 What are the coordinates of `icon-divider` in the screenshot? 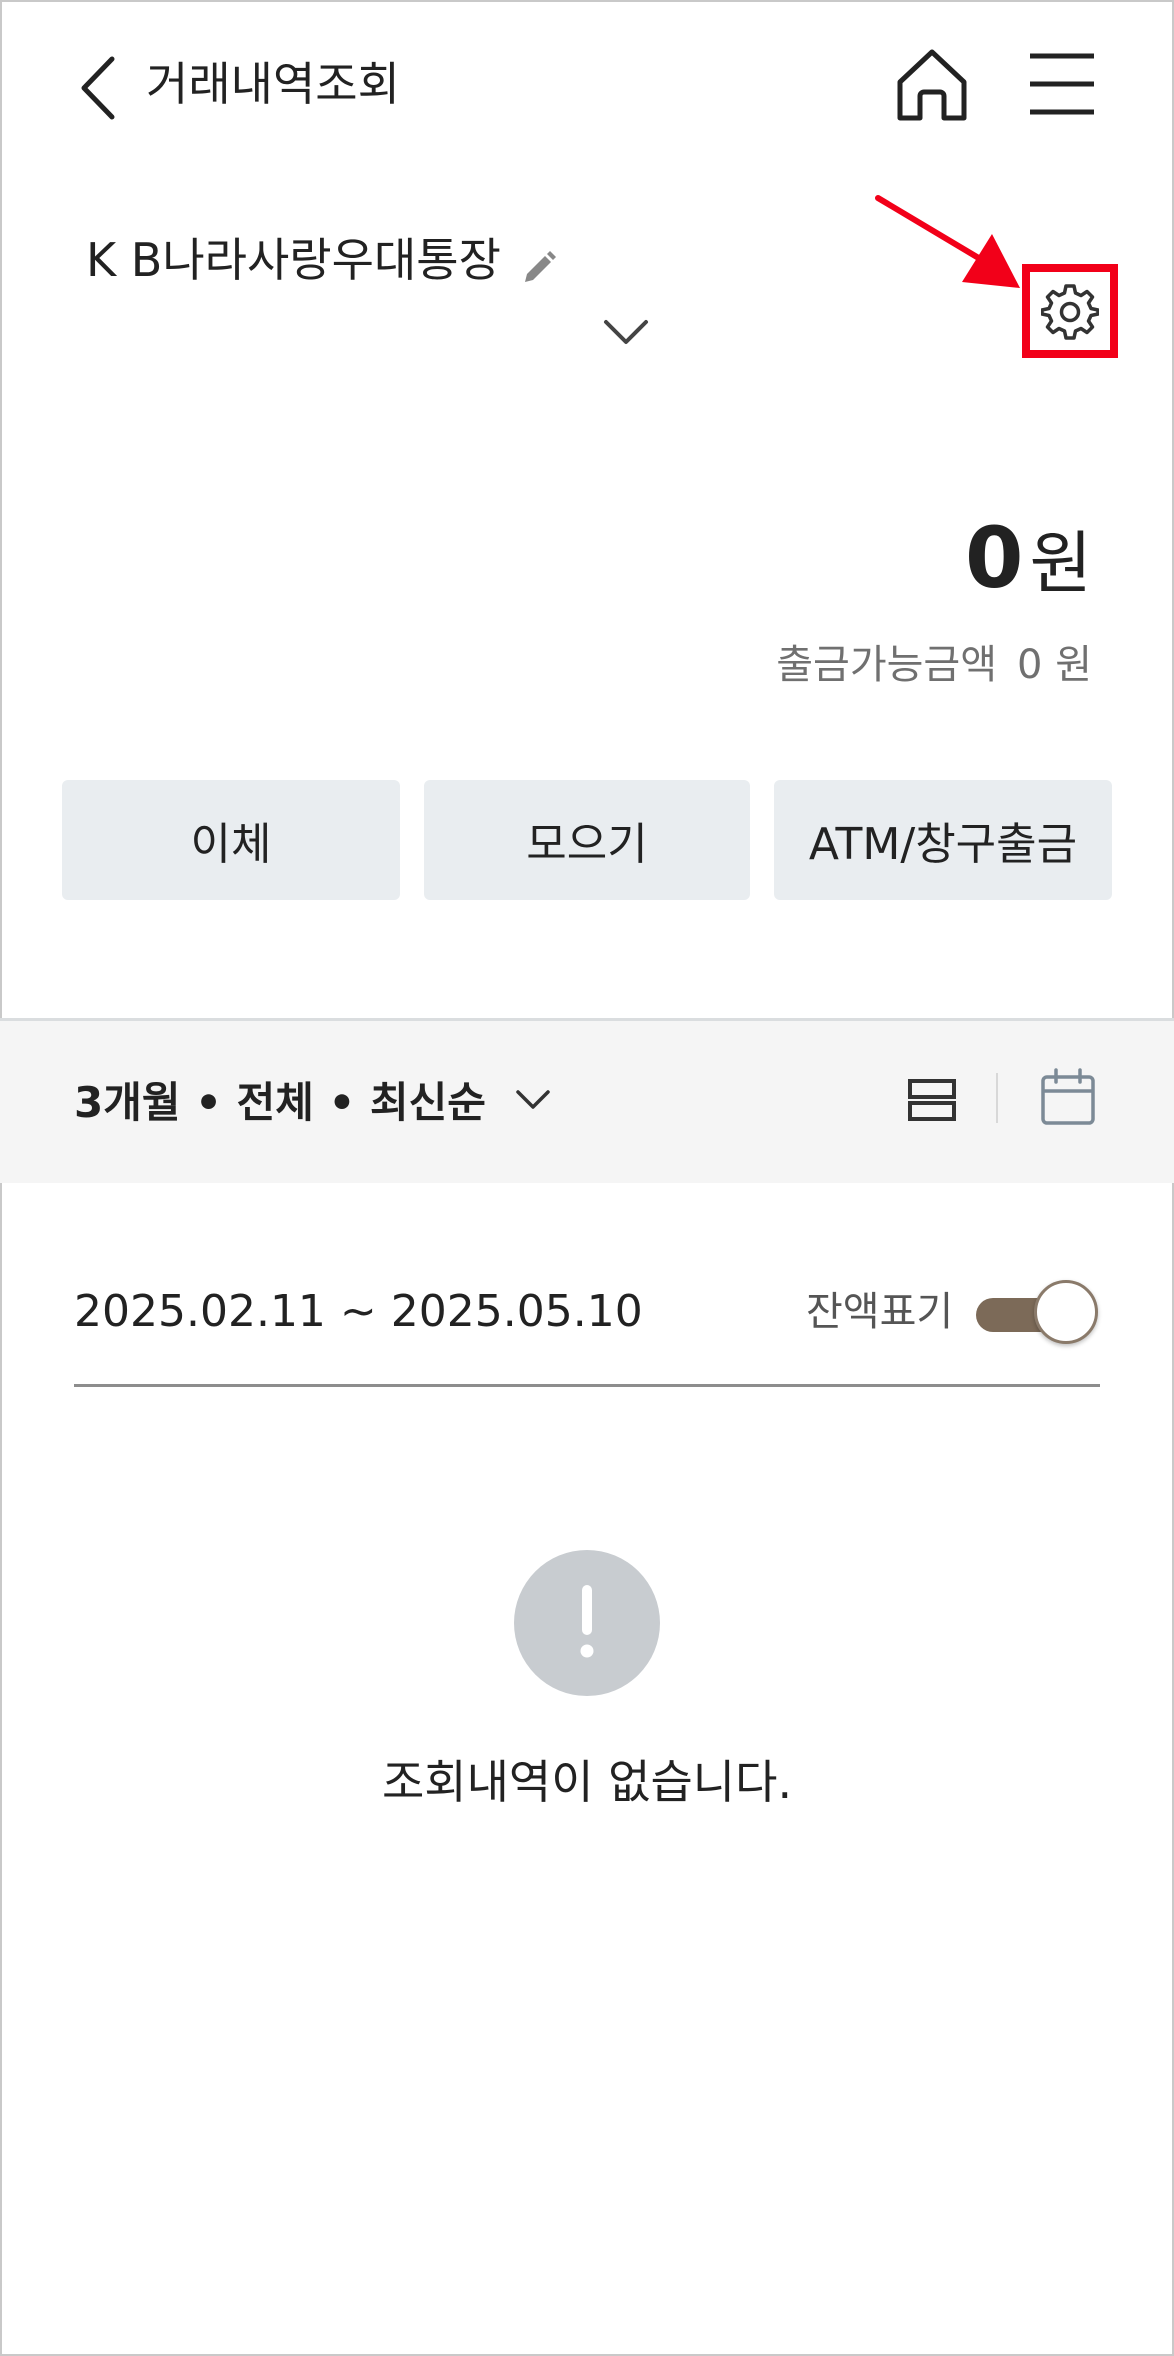 It's located at (997, 1098).